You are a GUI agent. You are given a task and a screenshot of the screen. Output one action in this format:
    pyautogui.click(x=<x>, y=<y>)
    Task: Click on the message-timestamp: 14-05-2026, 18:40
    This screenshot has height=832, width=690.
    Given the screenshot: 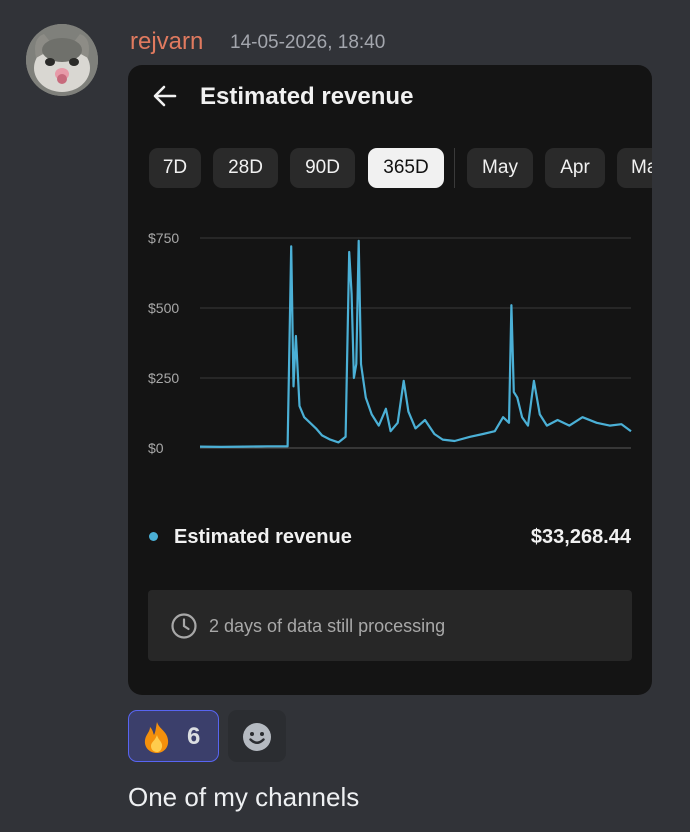 What is the action you would take?
    pyautogui.click(x=308, y=42)
    